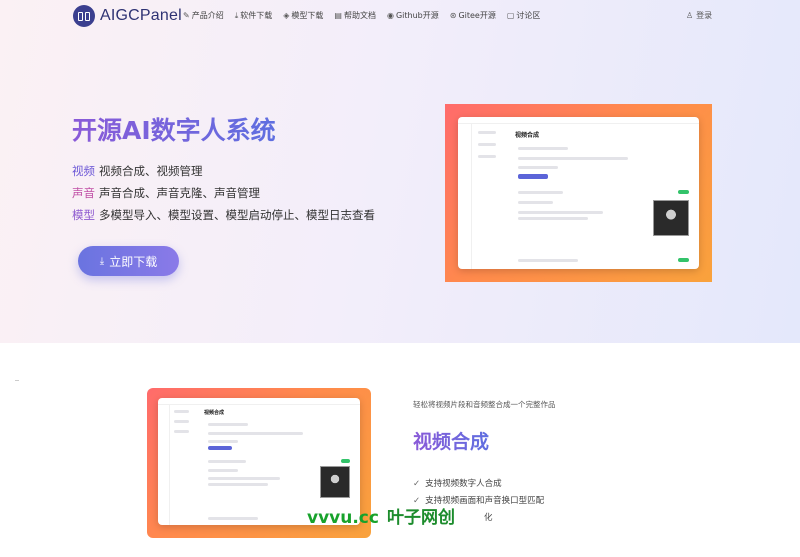 The image size is (800, 557). Describe the element at coordinates (417, 484) in the screenshot. I see `check-icon: ✓` at that location.